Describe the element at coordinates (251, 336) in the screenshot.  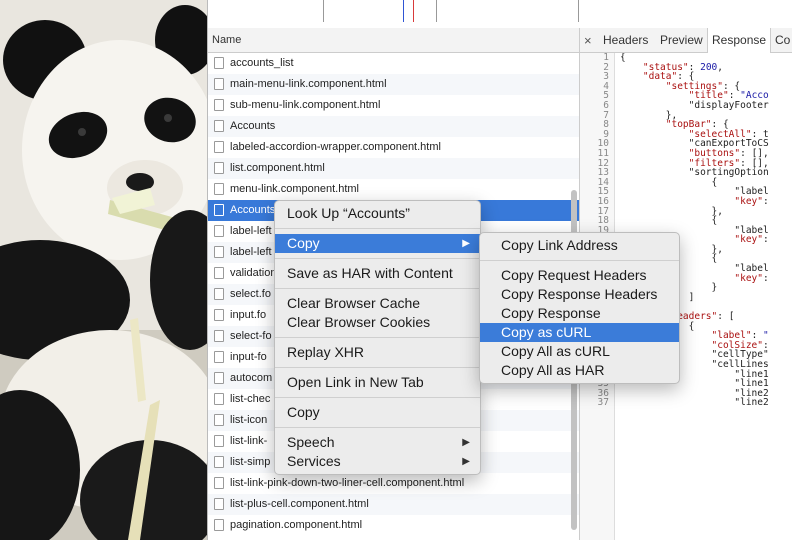
I see `request-name: select-fo` at that location.